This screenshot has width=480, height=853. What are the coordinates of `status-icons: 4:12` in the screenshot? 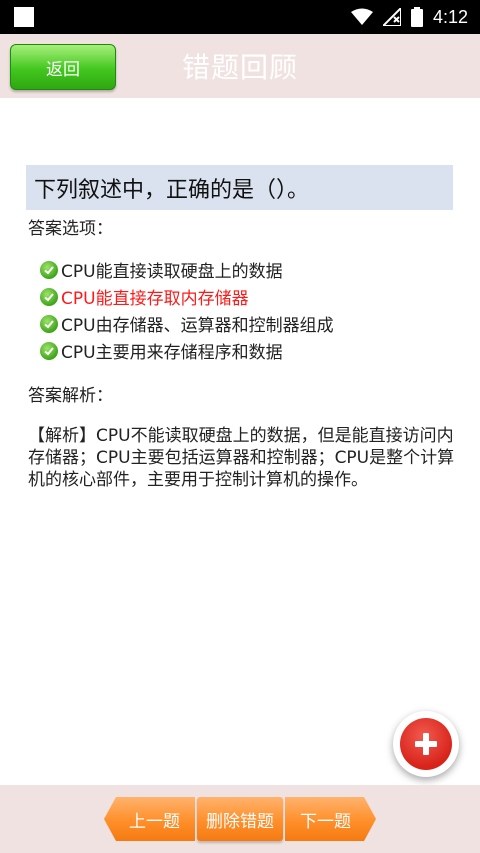 It's located at (409, 17).